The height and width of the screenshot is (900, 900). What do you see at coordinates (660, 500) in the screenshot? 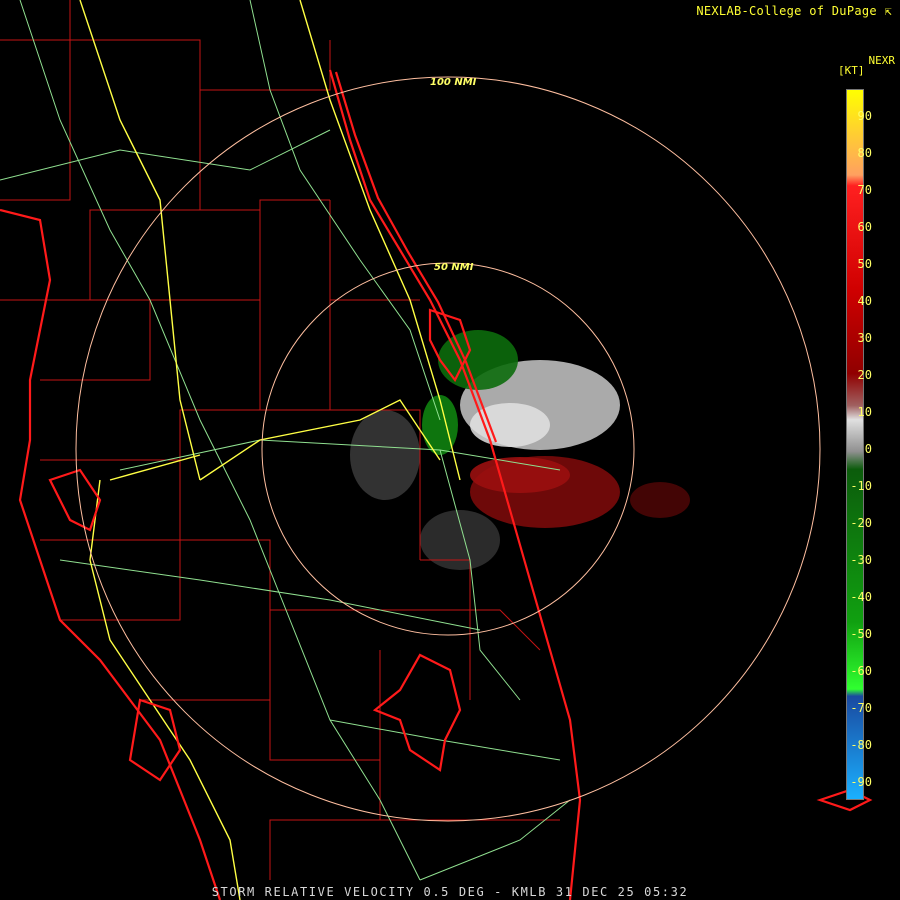
I see `scattered-echo-east` at bounding box center [660, 500].